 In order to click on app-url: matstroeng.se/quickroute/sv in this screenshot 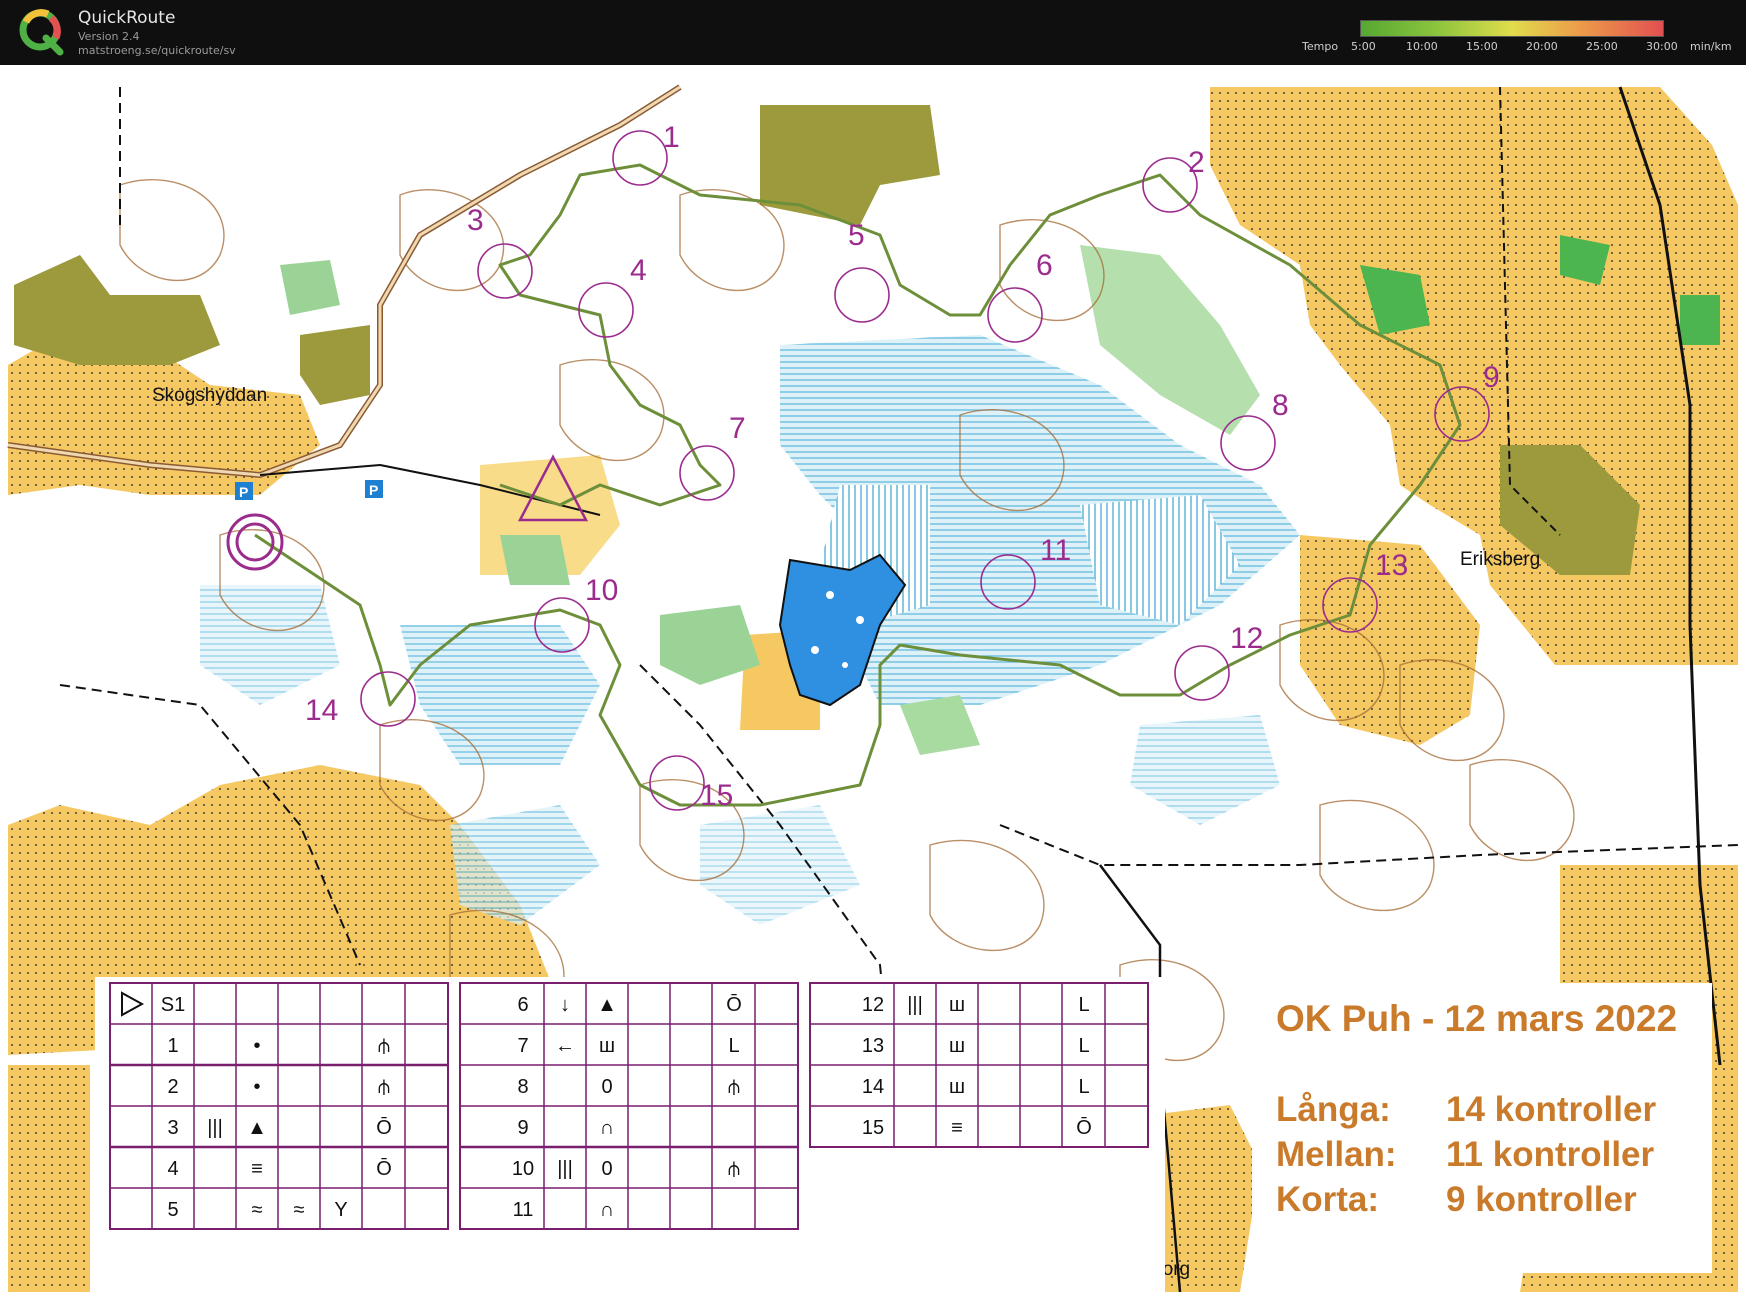, I will do `click(157, 50)`.